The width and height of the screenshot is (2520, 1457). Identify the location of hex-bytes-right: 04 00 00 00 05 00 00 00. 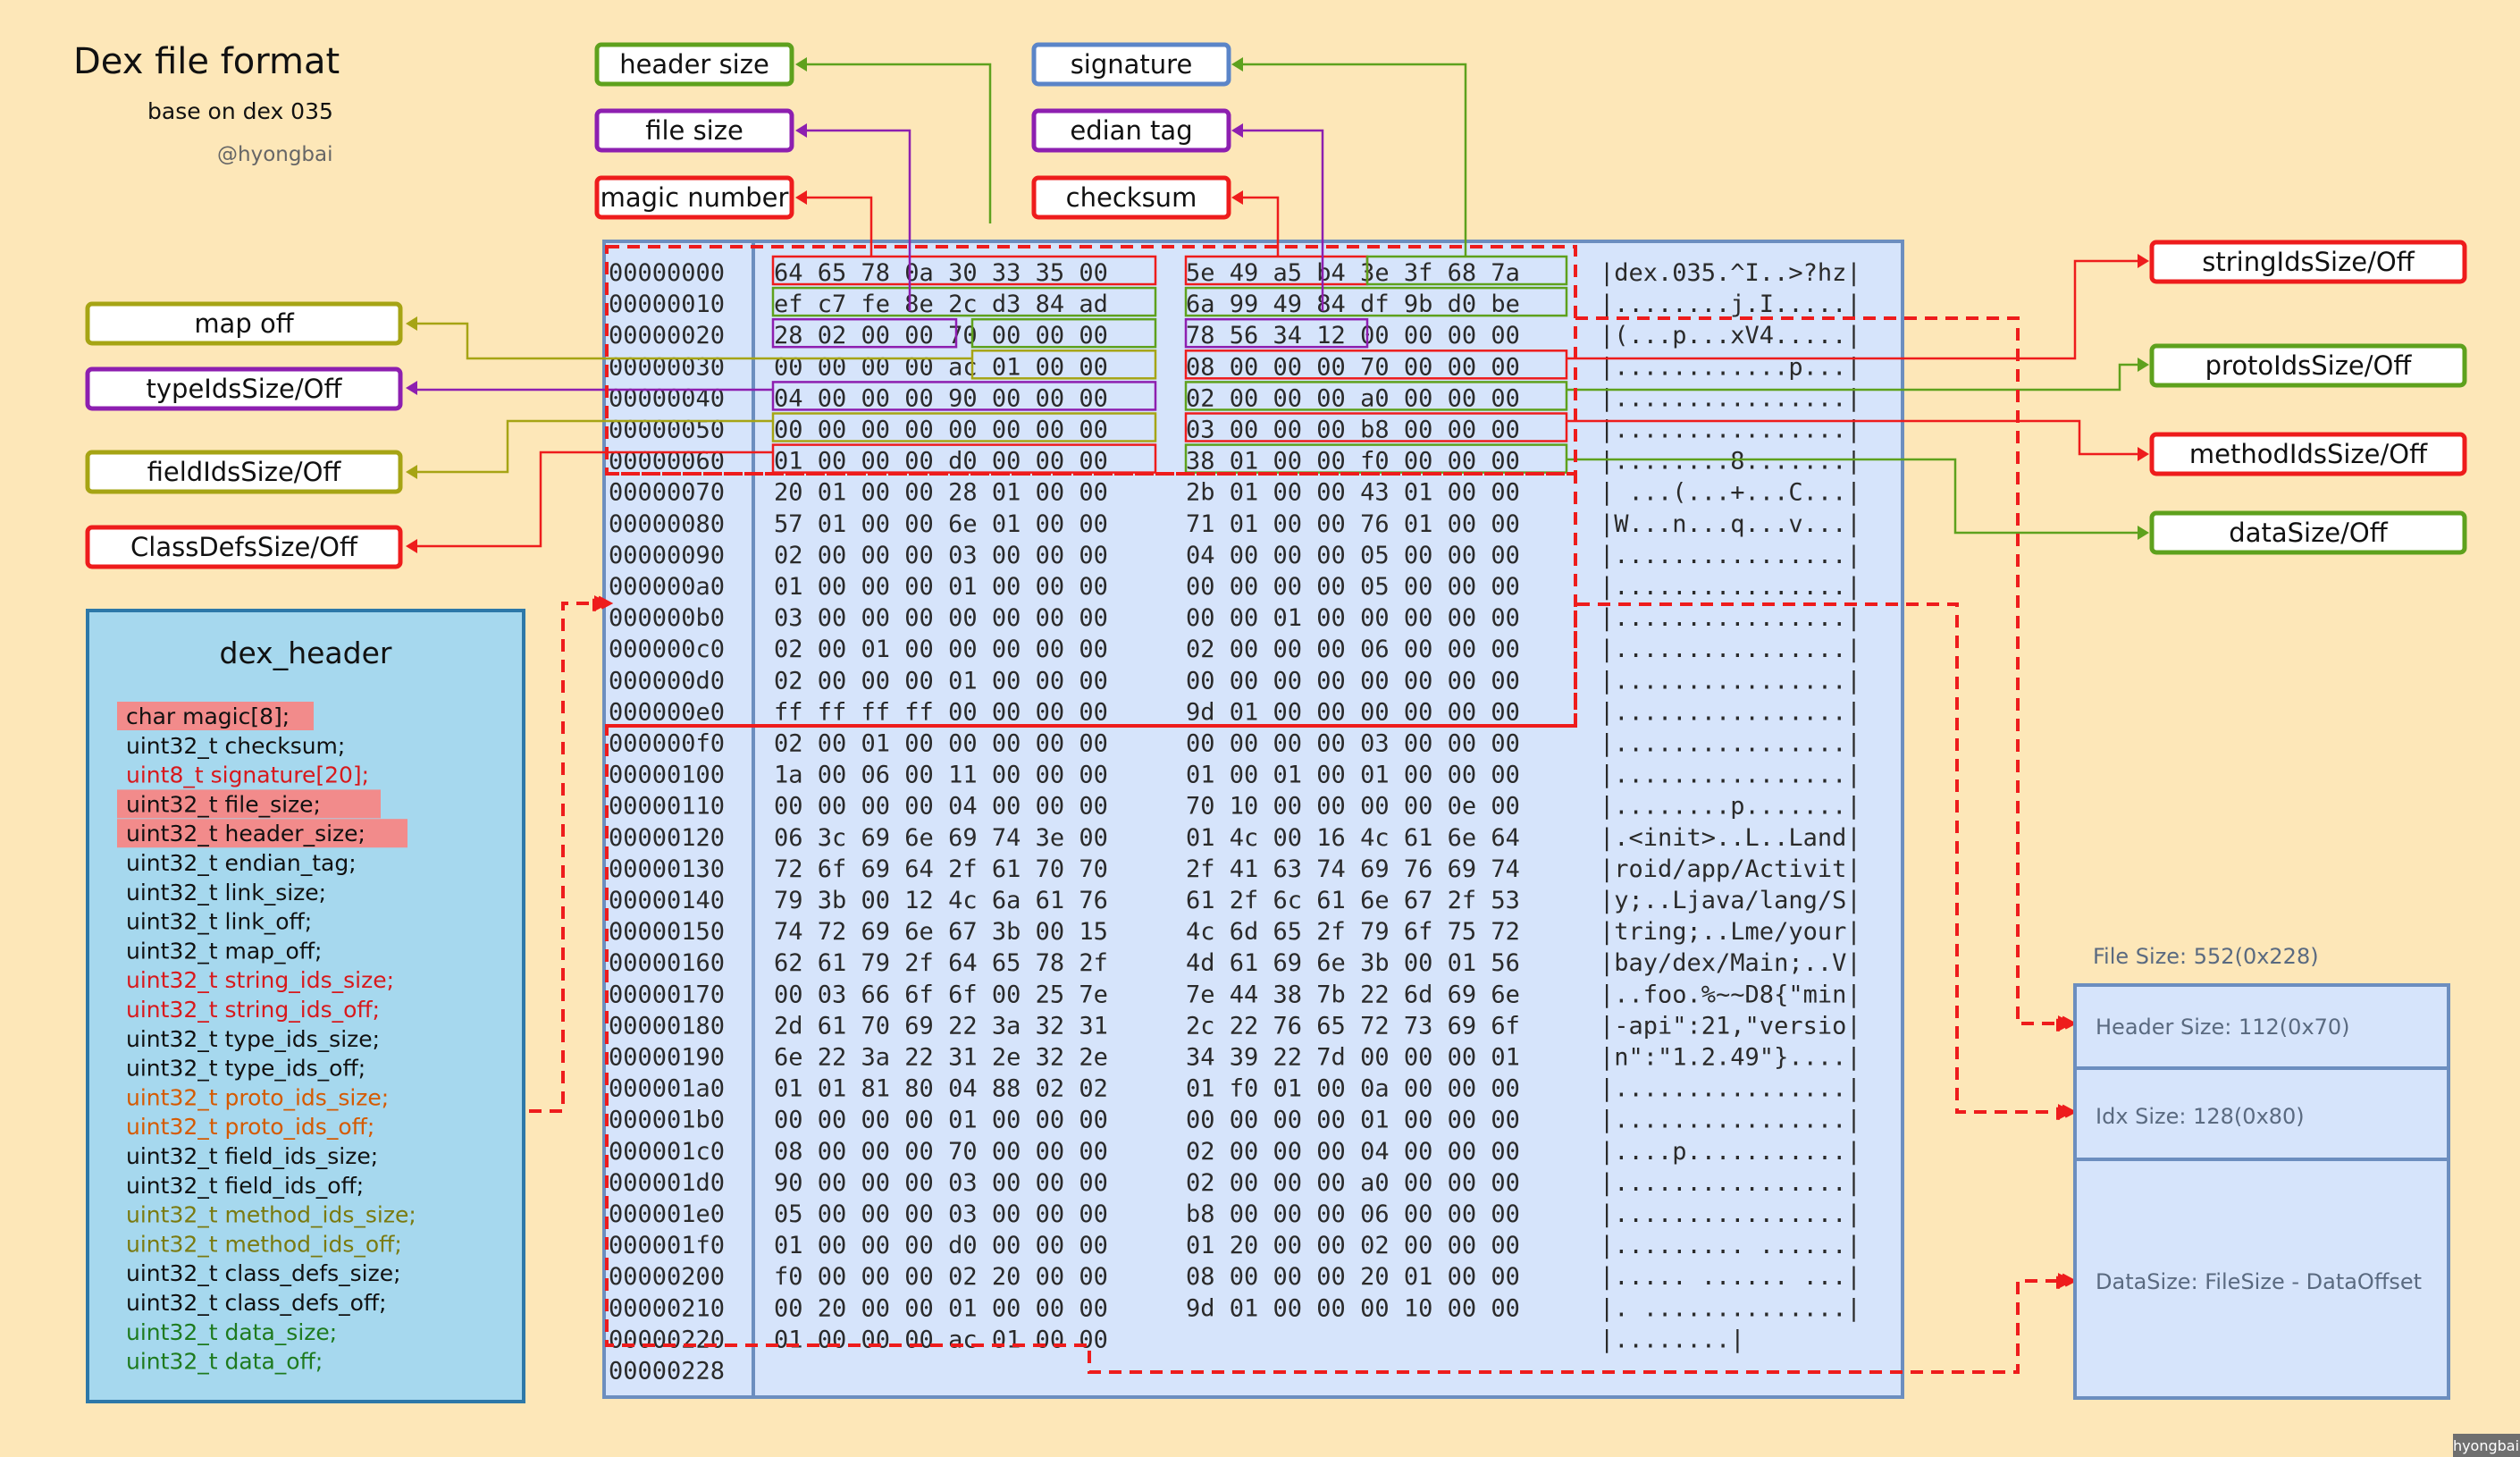
(1353, 555).